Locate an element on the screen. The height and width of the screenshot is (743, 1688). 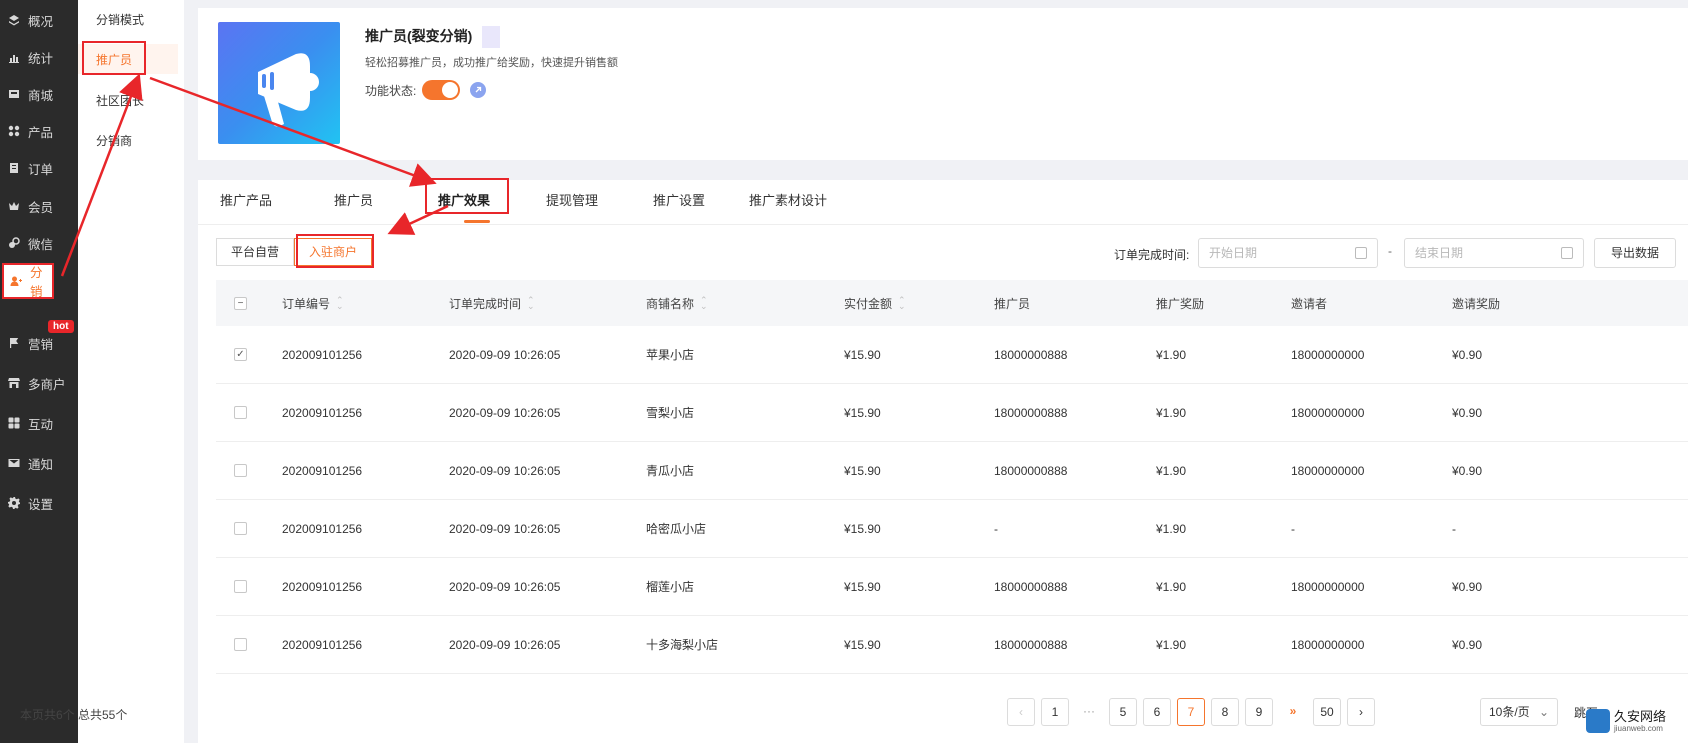
submenu-item-distributor: 分销商 is located at coordinates (128, 140).